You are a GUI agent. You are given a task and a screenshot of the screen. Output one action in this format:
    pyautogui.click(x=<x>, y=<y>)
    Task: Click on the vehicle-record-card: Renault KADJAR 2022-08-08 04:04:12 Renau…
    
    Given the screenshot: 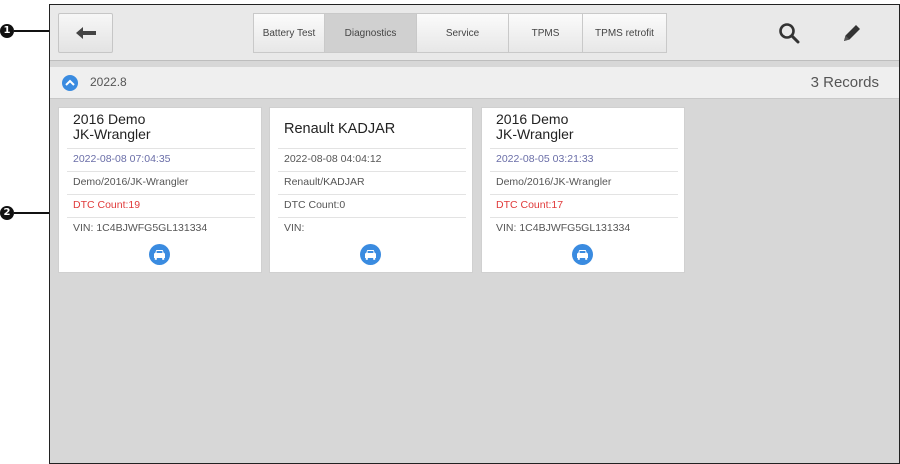 What is the action you would take?
    pyautogui.click(x=371, y=190)
    